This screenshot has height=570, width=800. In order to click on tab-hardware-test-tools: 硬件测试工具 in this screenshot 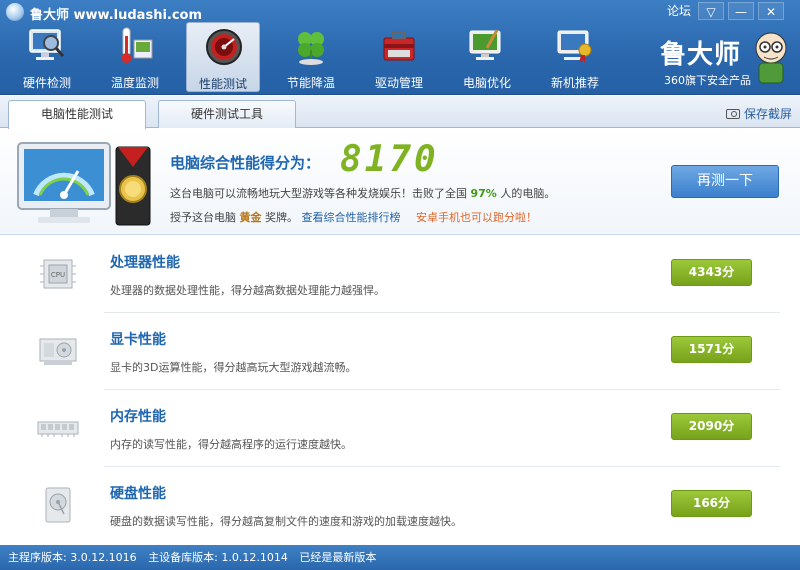, I will do `click(227, 114)`.